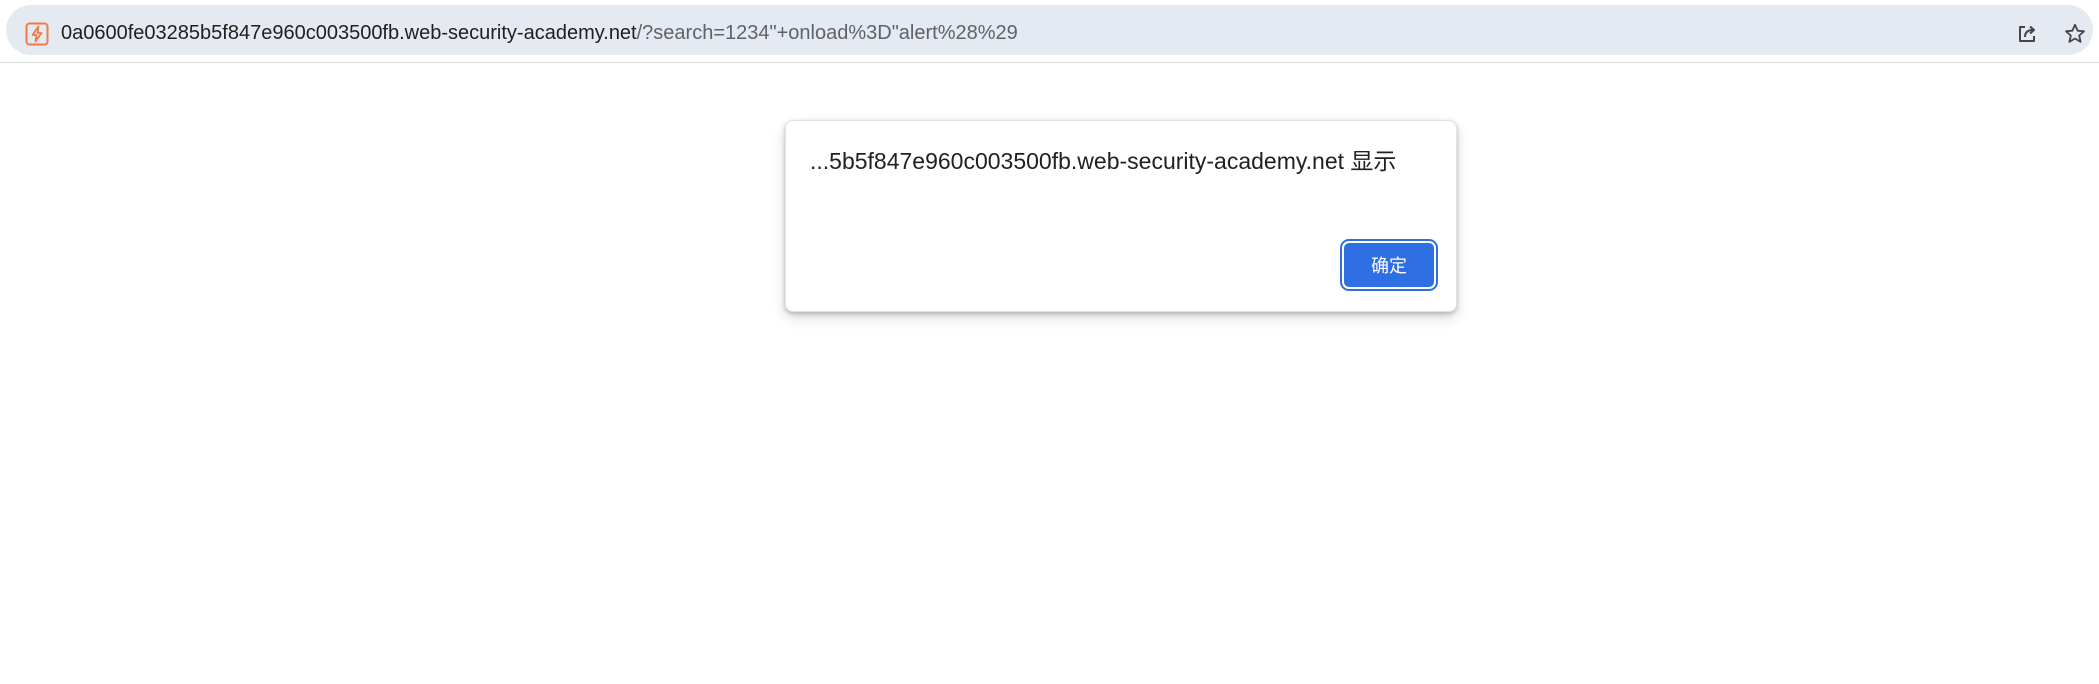 Image resolution: width=2099 pixels, height=684 pixels. I want to click on url-path: /?search=1234"+onload%3D"alert%28%29, so click(827, 33).